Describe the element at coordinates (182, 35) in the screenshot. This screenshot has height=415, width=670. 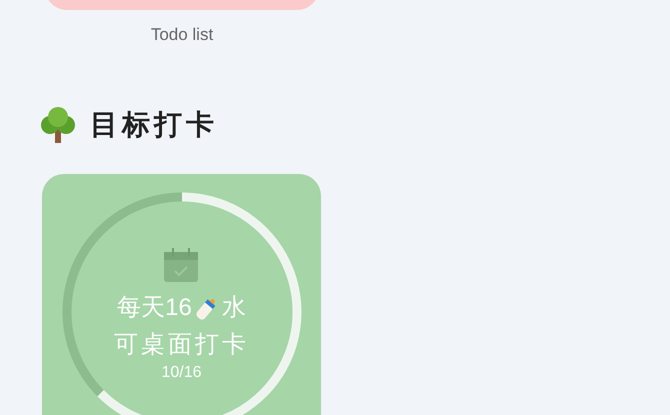
I see `card-caption: Todo list` at that location.